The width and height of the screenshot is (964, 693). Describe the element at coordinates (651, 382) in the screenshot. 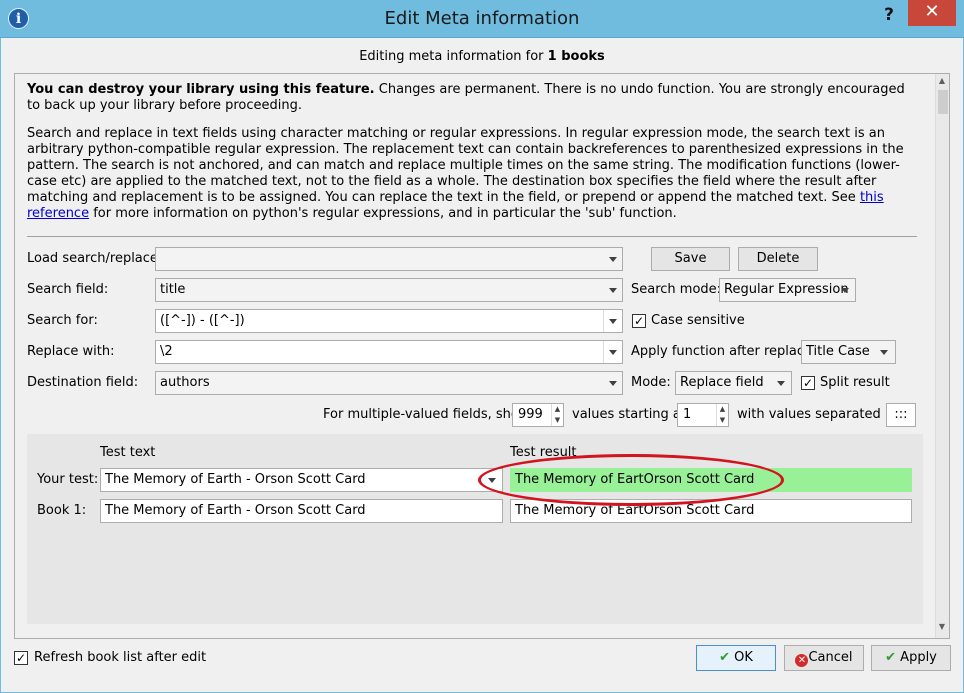

I see `mode-label: Mode:` at that location.